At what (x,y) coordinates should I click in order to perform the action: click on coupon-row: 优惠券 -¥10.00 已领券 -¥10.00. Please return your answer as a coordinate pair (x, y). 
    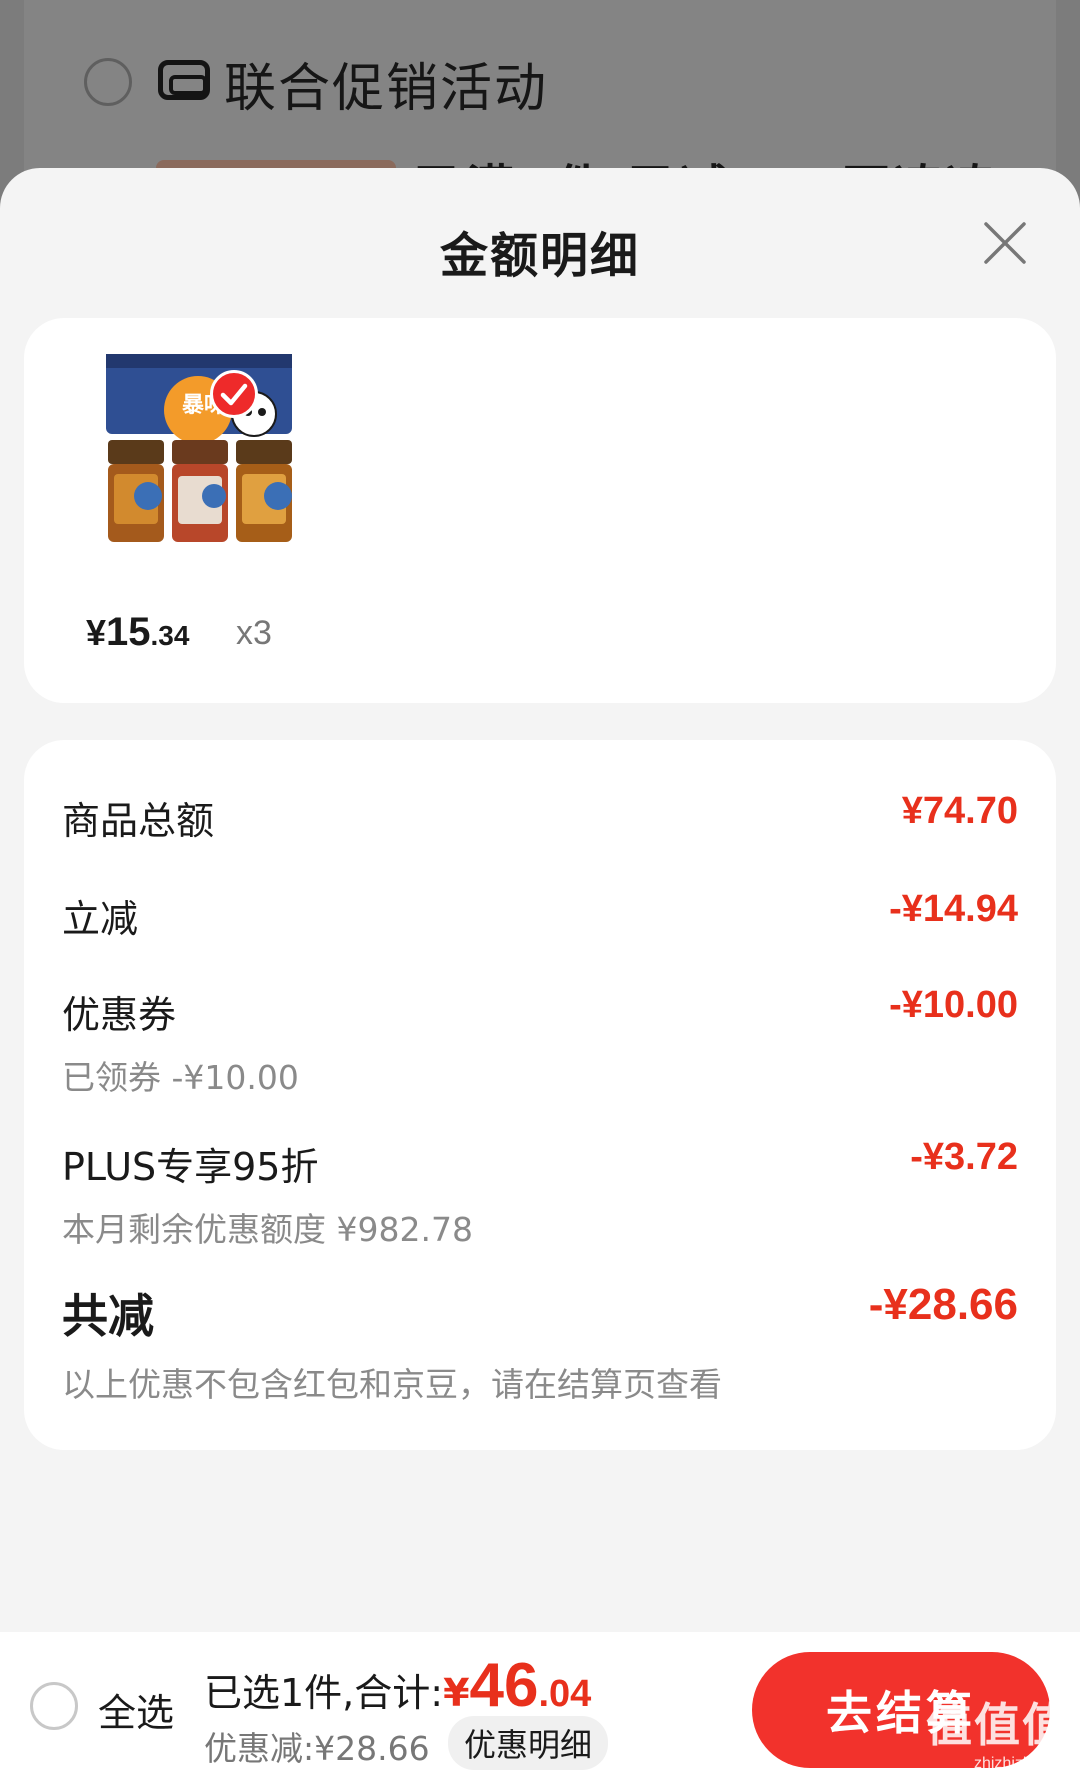
    Looking at the image, I should click on (540, 1041).